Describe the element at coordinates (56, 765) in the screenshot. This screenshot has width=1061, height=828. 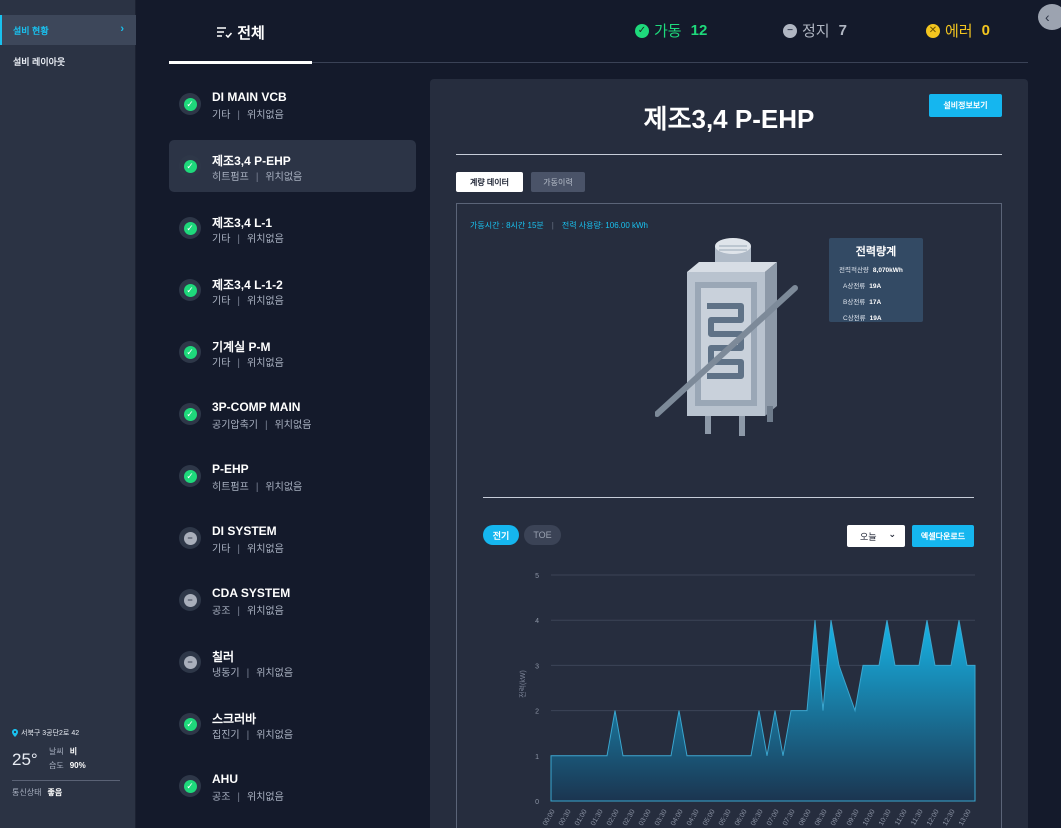
I see `humidity-label: 습도` at that location.